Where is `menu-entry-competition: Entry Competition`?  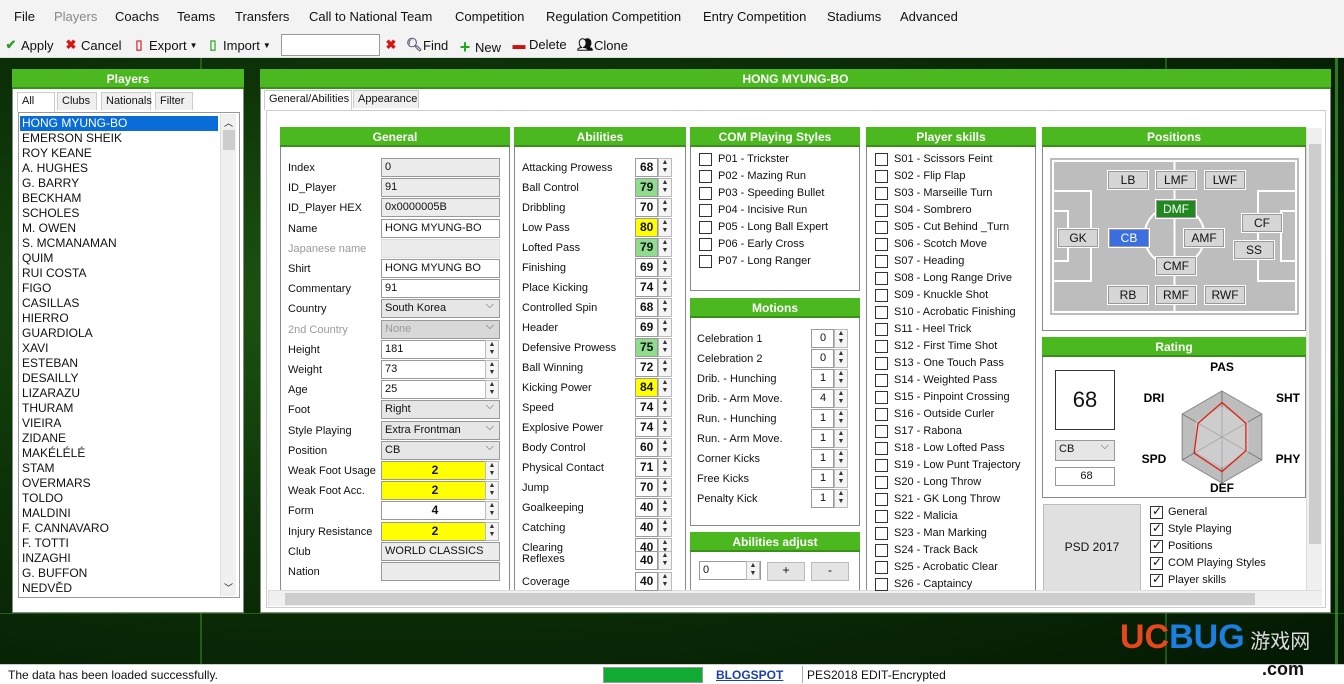
menu-entry-competition: Entry Competition is located at coordinates (754, 16).